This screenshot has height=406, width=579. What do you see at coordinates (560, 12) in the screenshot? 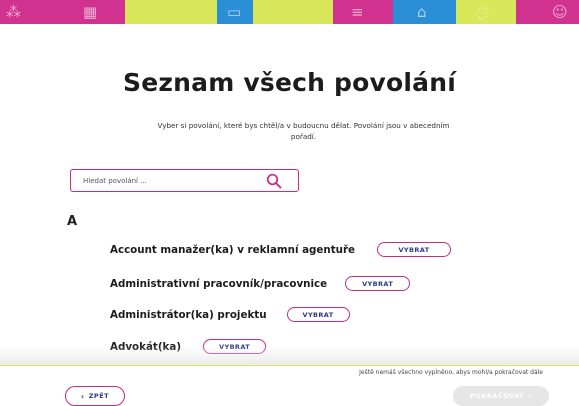
I see `person-icon: ☺` at bounding box center [560, 12].